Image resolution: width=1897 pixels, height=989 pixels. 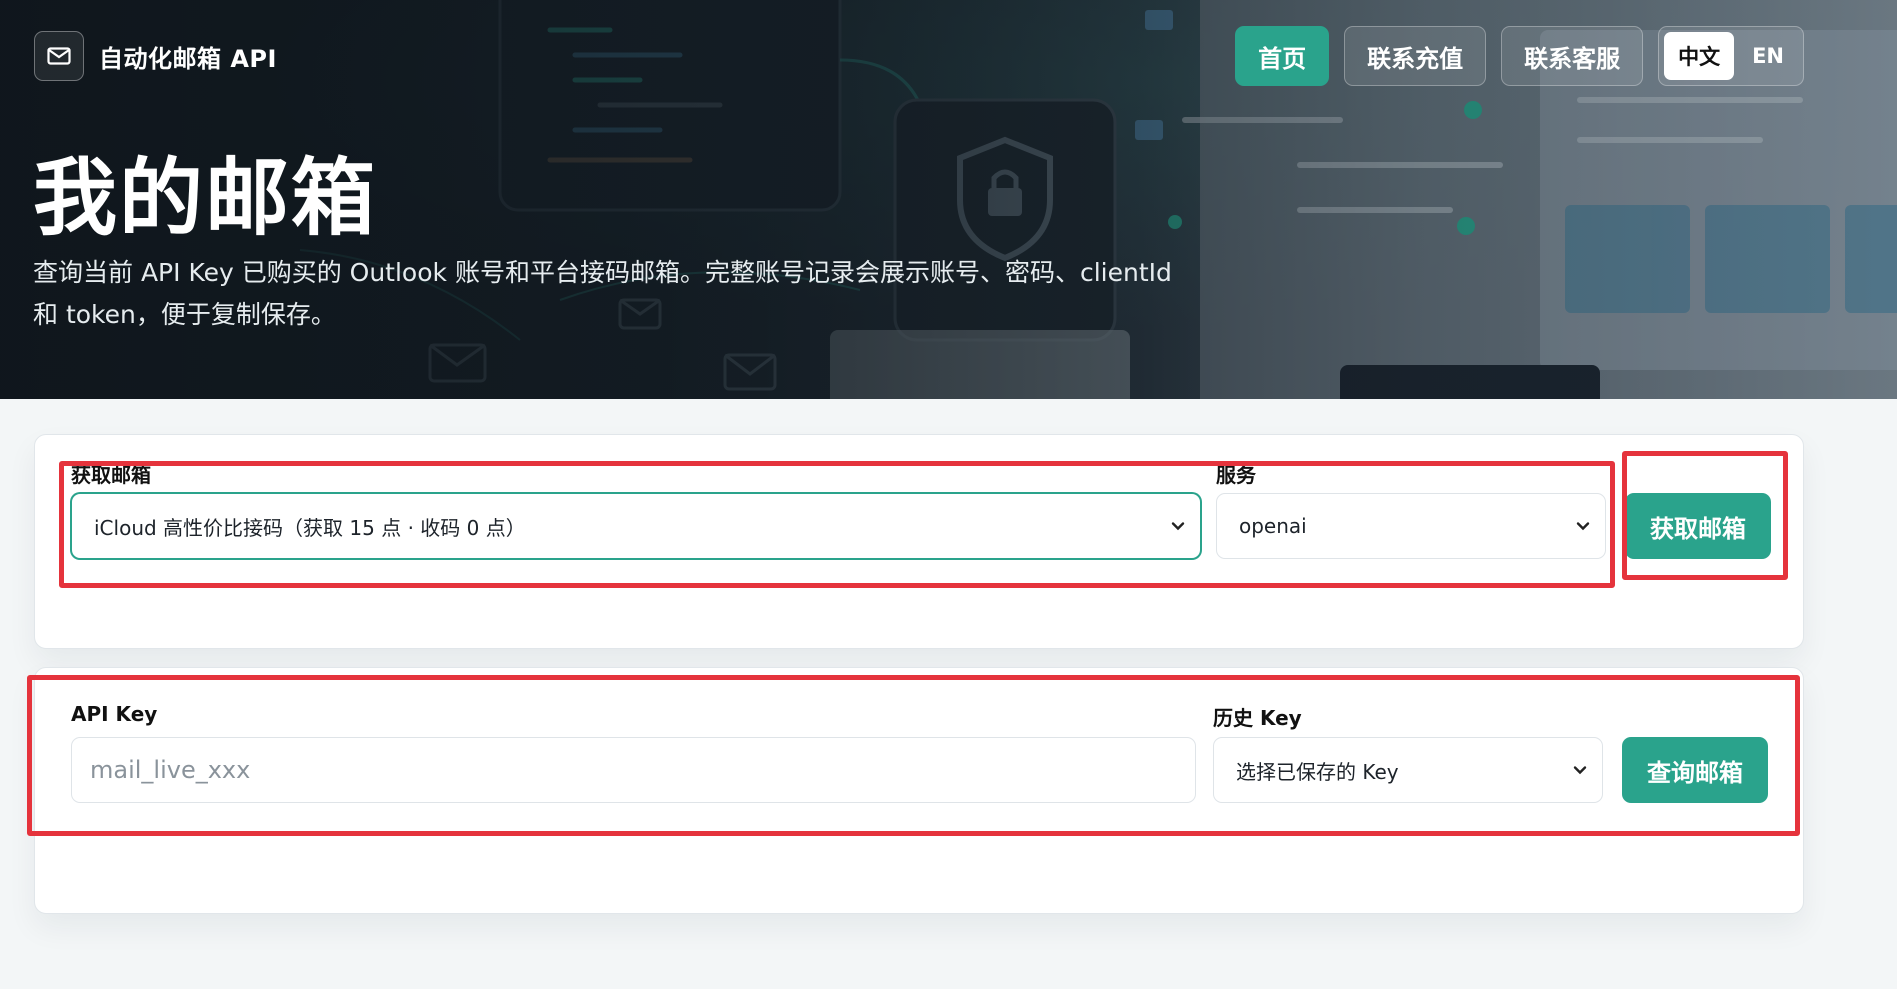 What do you see at coordinates (1572, 56) in the screenshot?
I see `nav-support-button: 联系客服` at bounding box center [1572, 56].